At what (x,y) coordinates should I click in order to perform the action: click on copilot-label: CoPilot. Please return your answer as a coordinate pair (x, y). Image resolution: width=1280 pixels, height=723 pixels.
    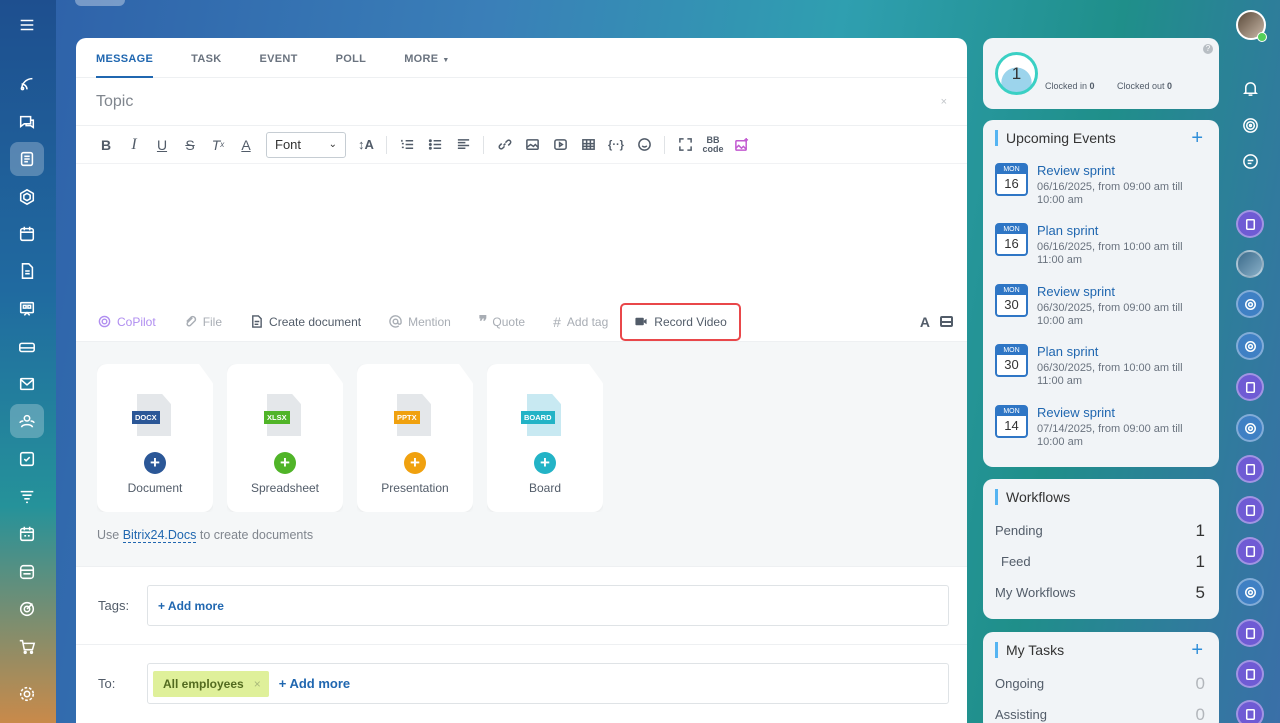
    Looking at the image, I should click on (136, 321).